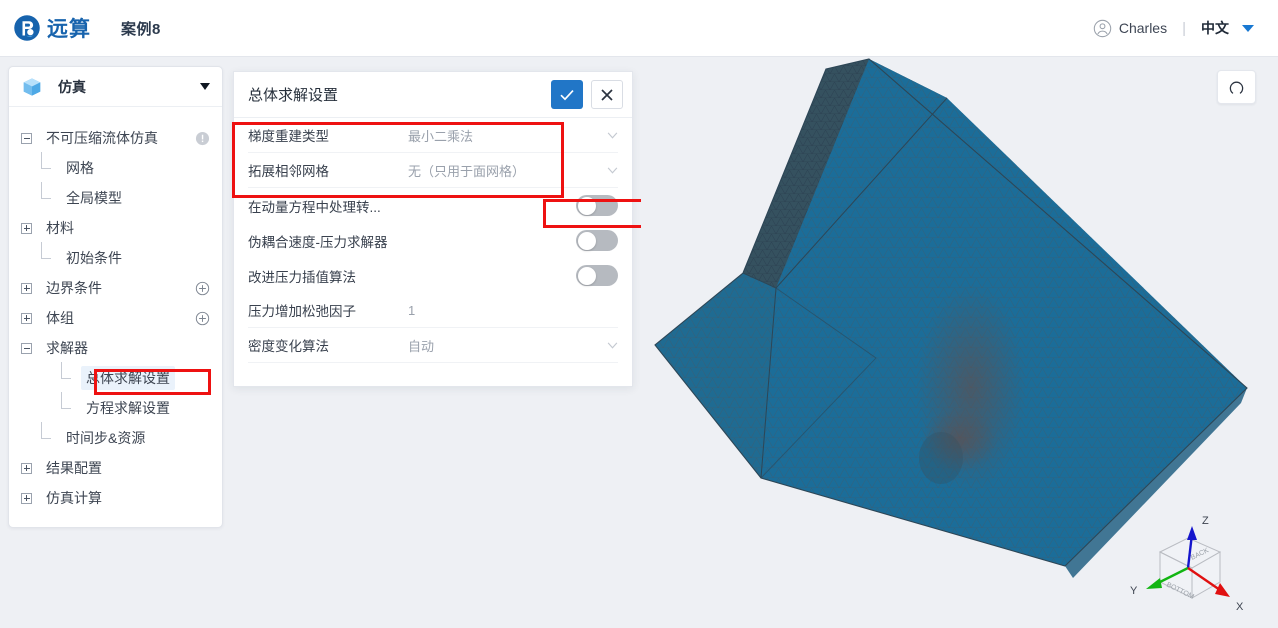 This screenshot has width=1278, height=628. What do you see at coordinates (639, 28) in the screenshot?
I see `app-header: 远算 案例8 Charles | 中文` at bounding box center [639, 28].